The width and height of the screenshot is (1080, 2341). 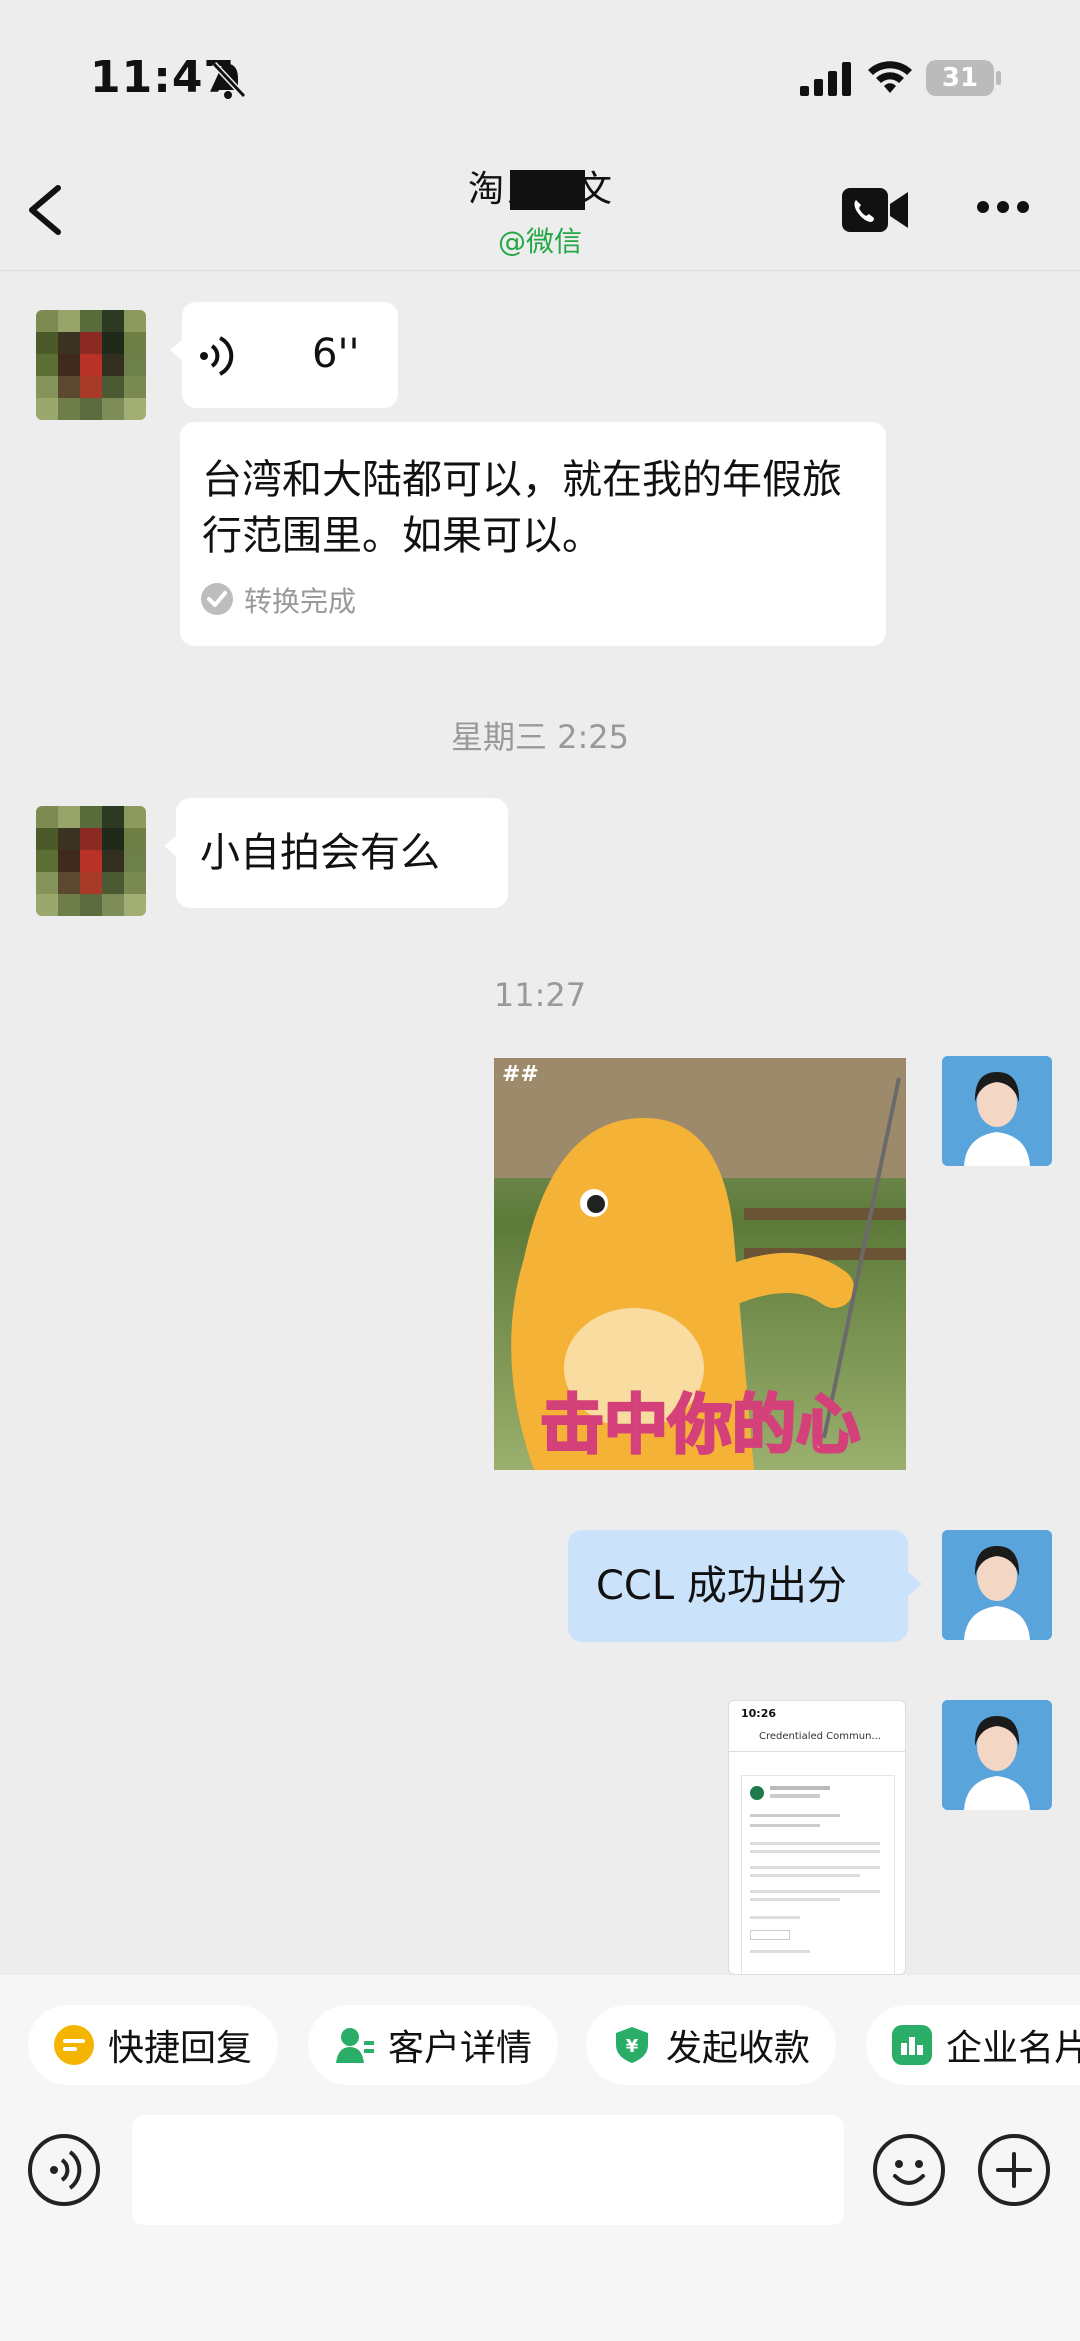 I want to click on emoji-icon, so click(x=909, y=2172).